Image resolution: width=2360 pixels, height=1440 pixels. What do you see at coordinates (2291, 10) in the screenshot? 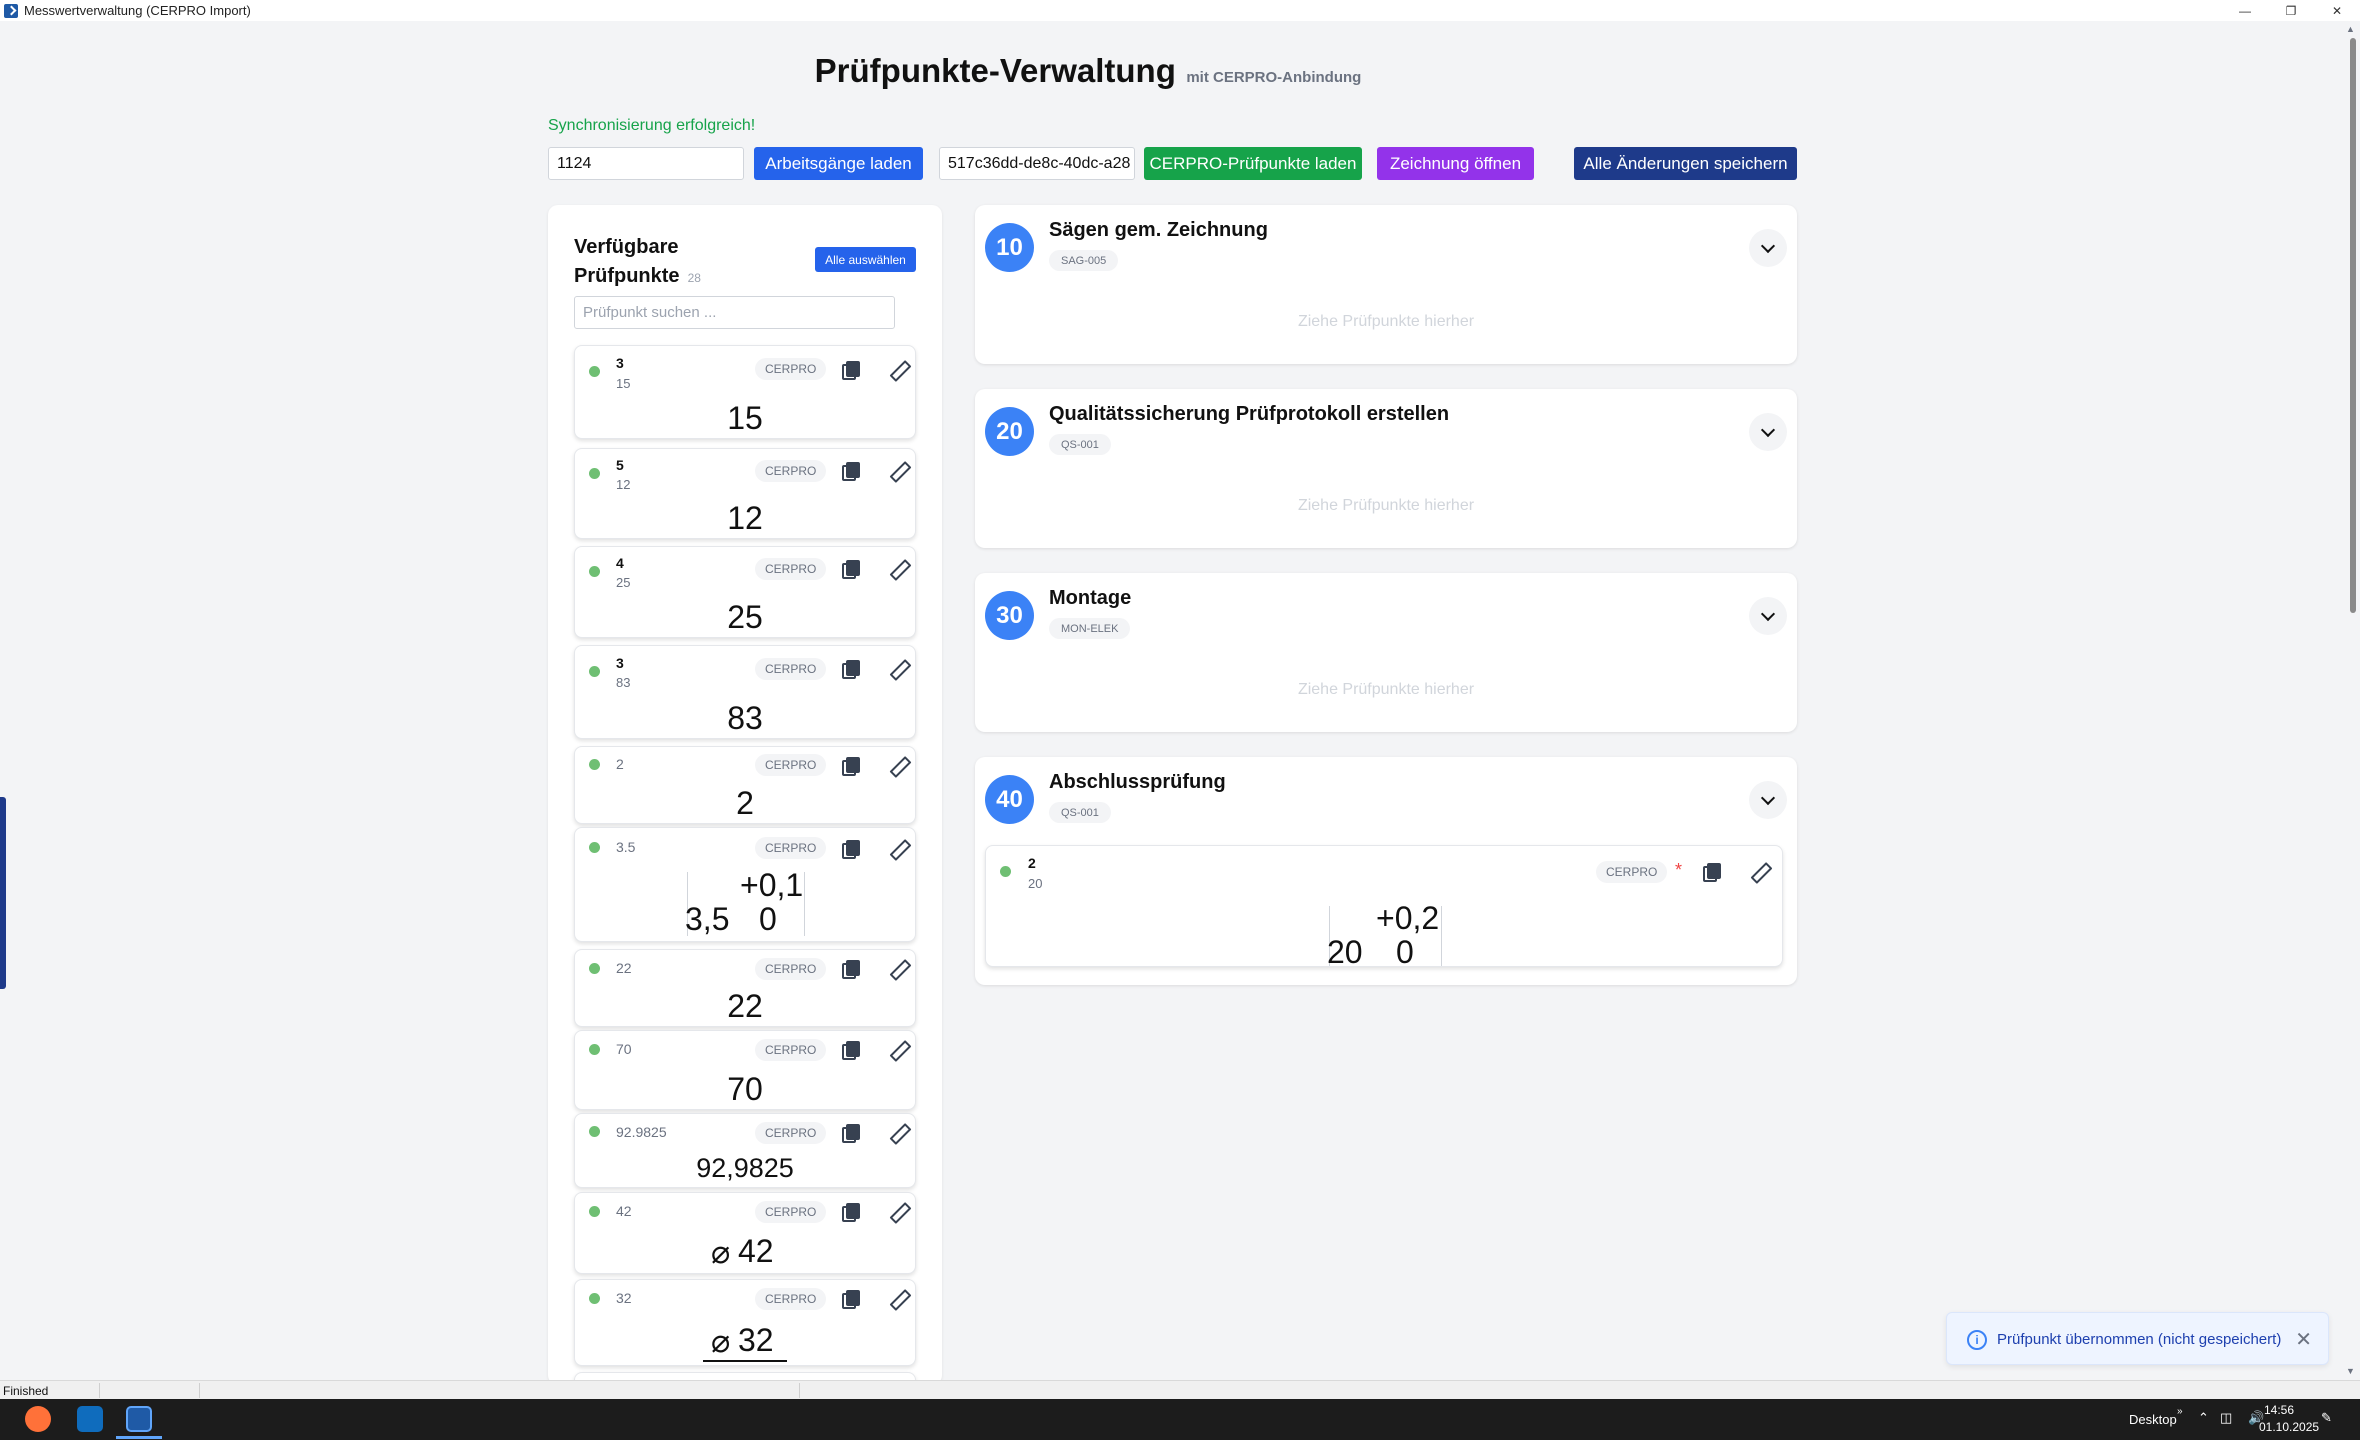
I see `restore-icon: ❐` at bounding box center [2291, 10].